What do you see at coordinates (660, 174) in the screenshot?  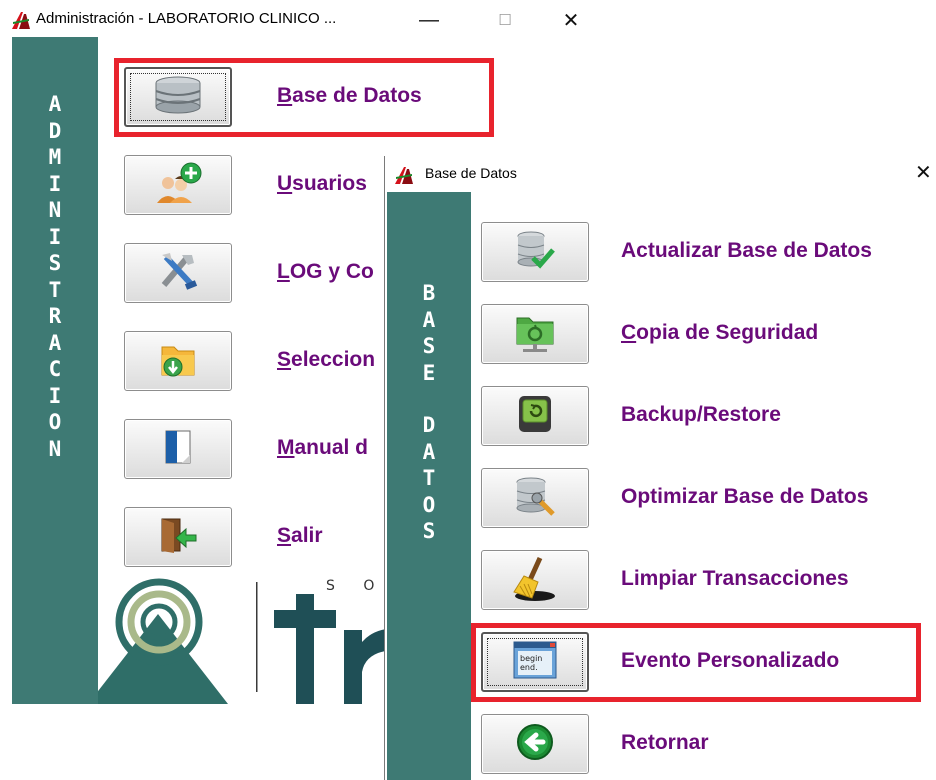 I see `dialog-title-bar: Base de Datos ✕` at bounding box center [660, 174].